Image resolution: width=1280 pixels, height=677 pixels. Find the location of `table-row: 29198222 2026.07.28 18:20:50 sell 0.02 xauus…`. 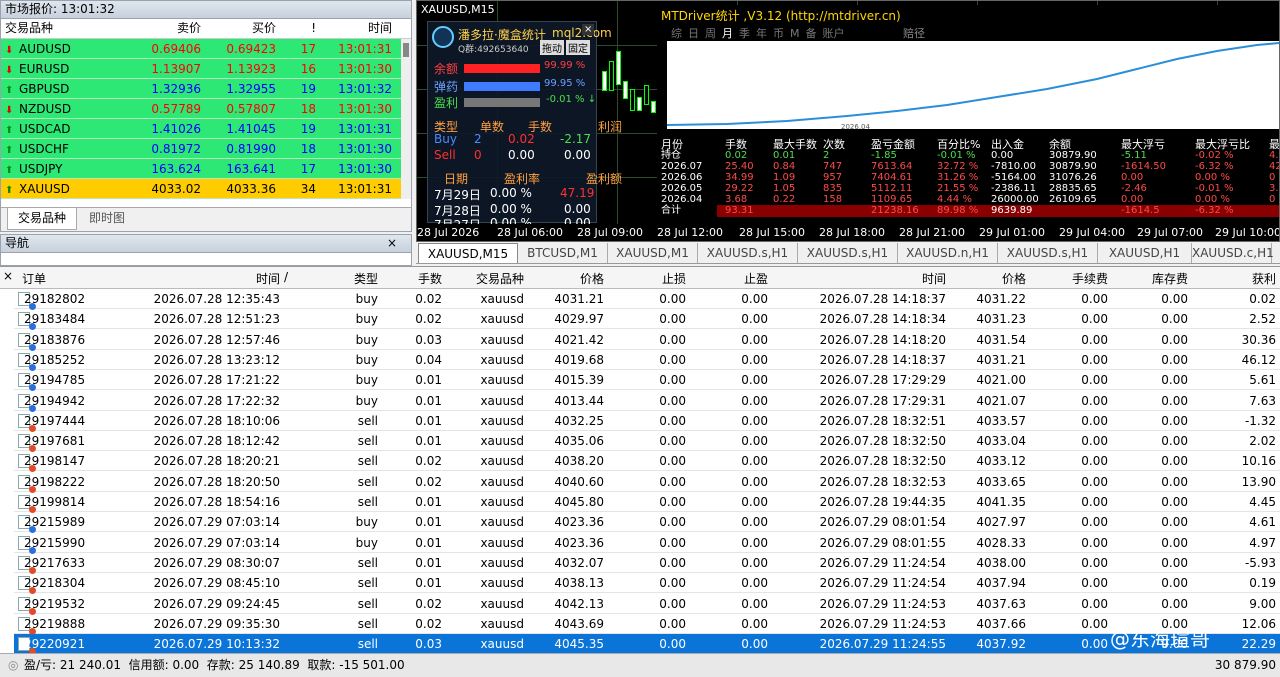

table-row: 29198222 2026.07.28 18:20:50 sell 0.02 xauus… is located at coordinates (647, 482).